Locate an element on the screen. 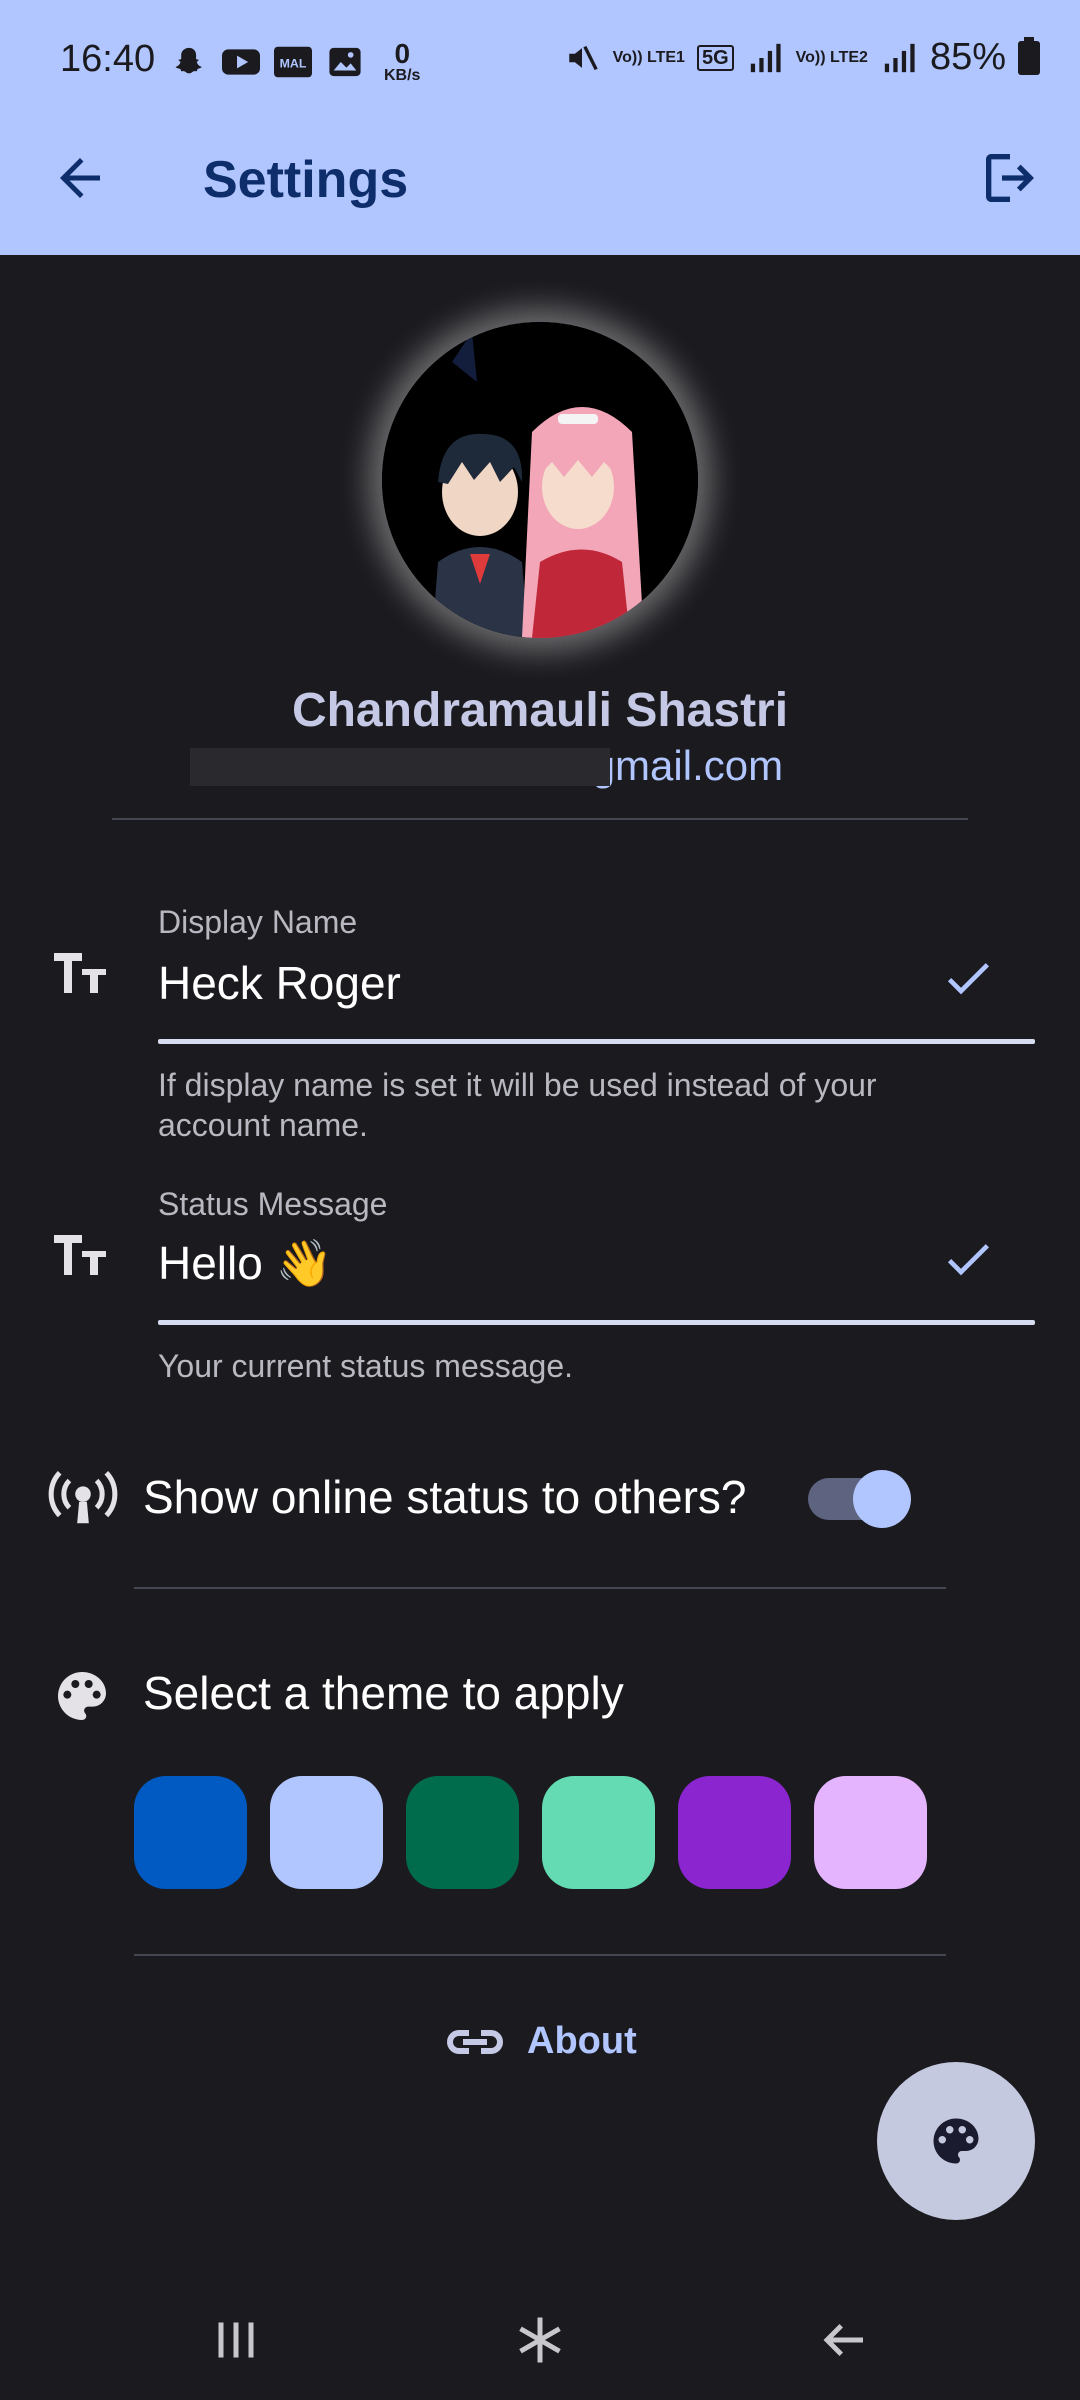  page-title: Settings is located at coordinates (306, 180).